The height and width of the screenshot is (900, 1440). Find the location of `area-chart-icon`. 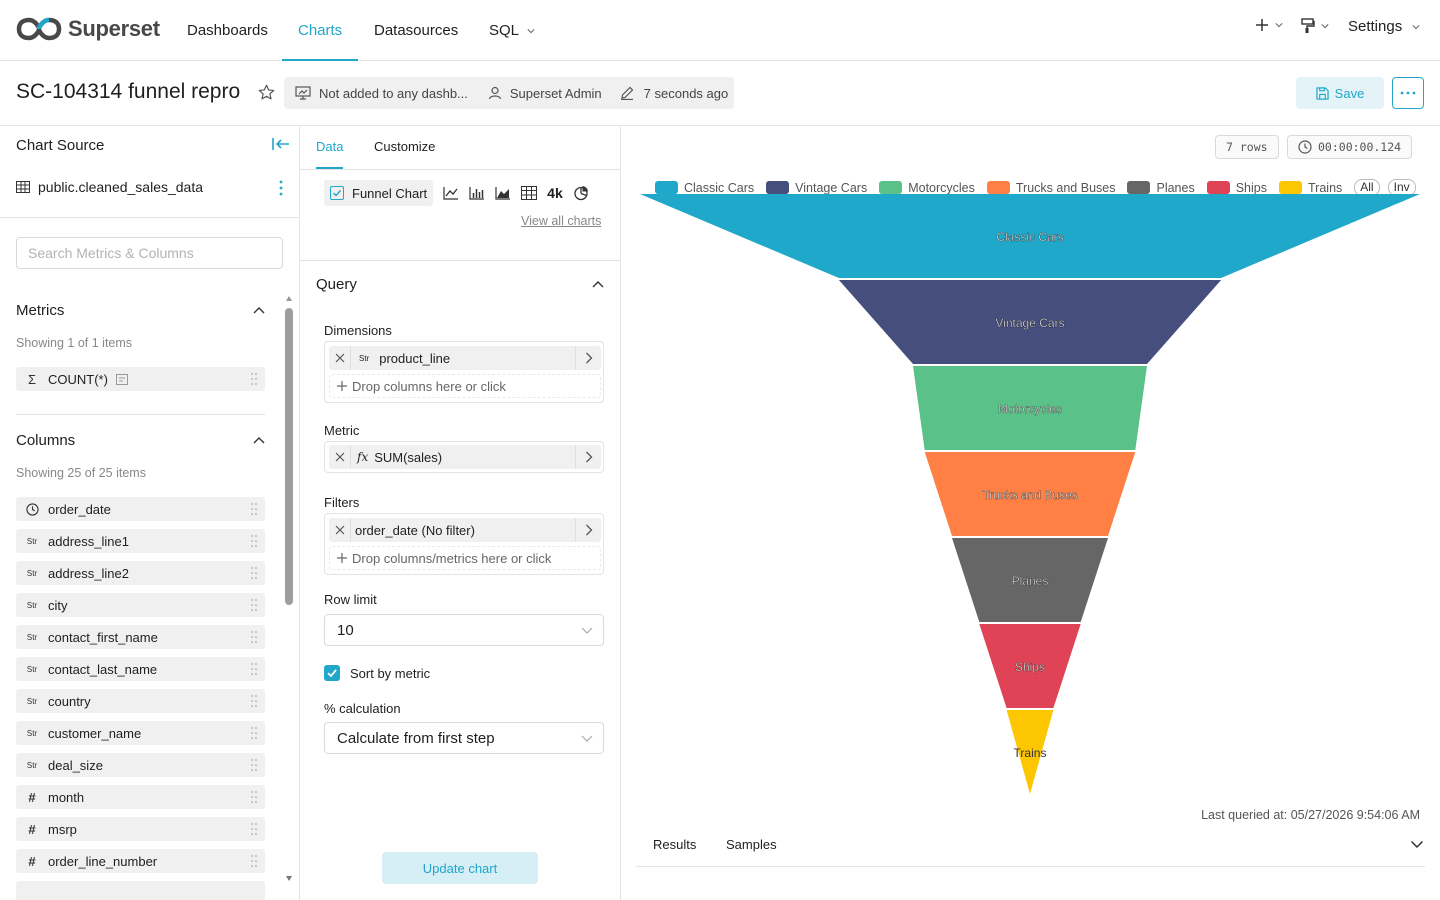

area-chart-icon is located at coordinates (503, 193).